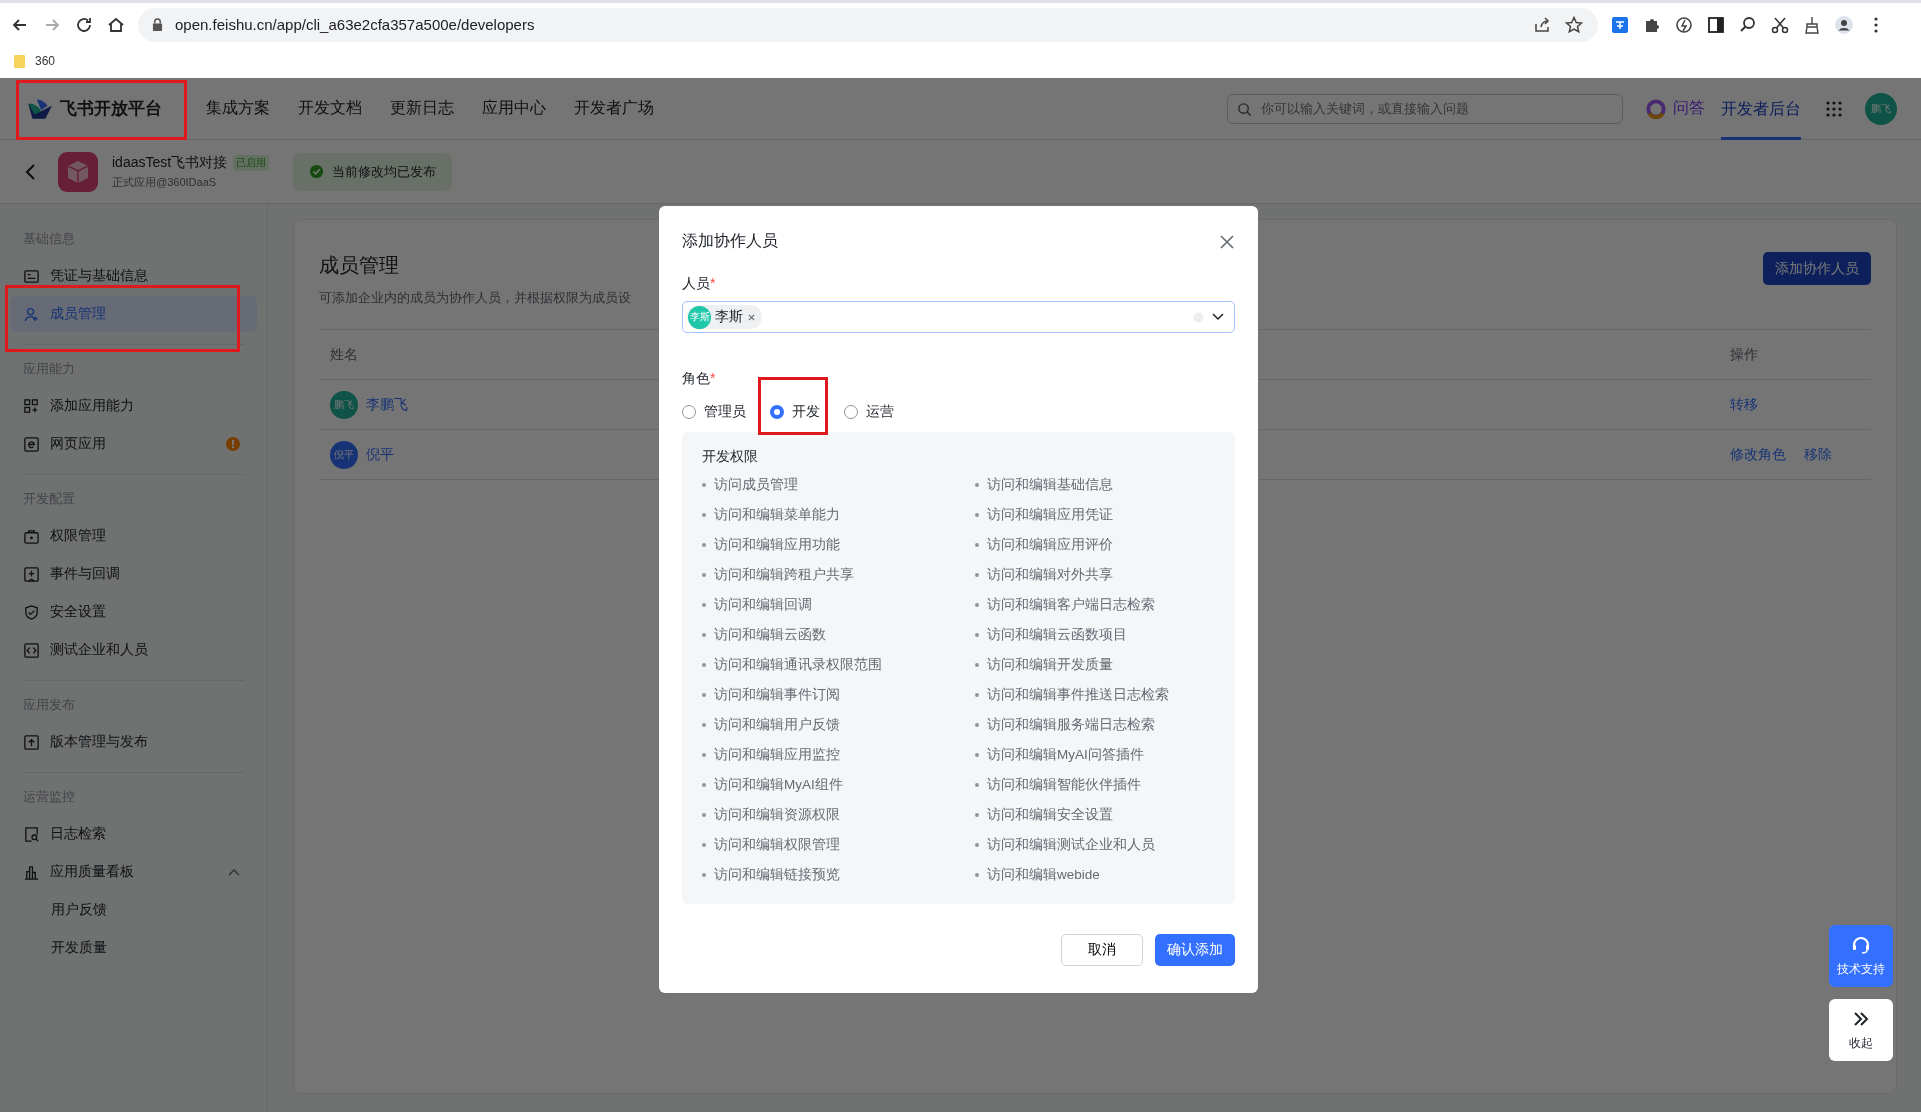 The height and width of the screenshot is (1112, 1921). I want to click on sidebar-item: 版本管理与发布, so click(133, 742).